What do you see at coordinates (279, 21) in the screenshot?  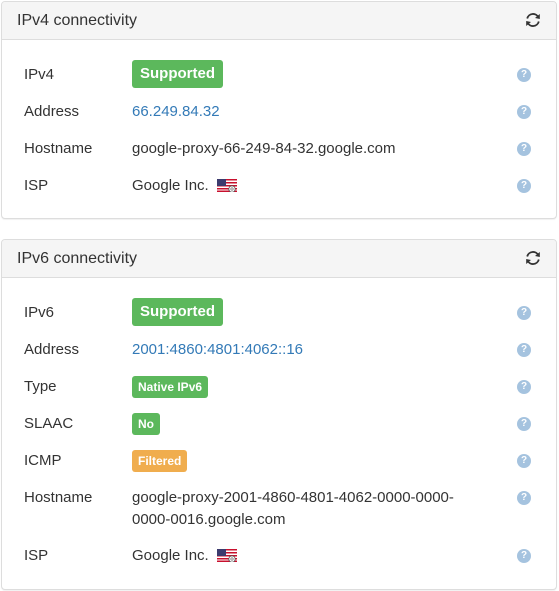 I see `ipv4-panel-heading: IPv4 connectivity` at bounding box center [279, 21].